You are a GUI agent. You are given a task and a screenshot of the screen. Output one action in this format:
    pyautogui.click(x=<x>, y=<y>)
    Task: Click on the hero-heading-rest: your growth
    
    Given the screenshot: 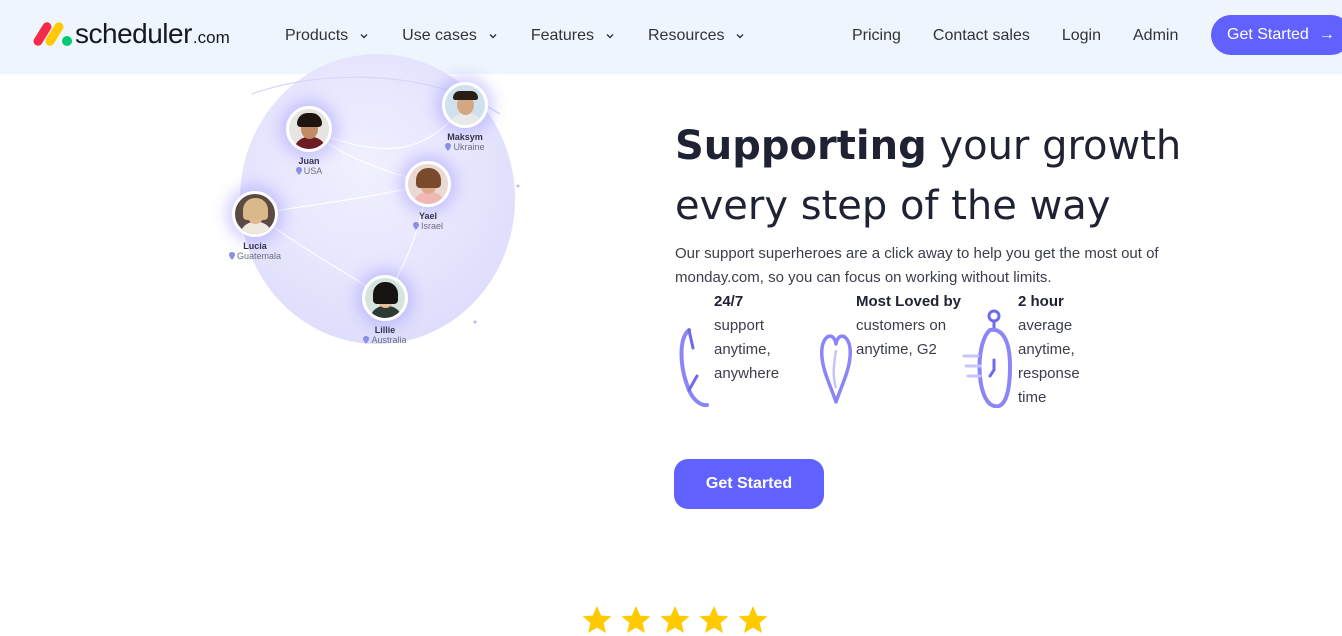 What is the action you would take?
    pyautogui.click(x=1054, y=146)
    